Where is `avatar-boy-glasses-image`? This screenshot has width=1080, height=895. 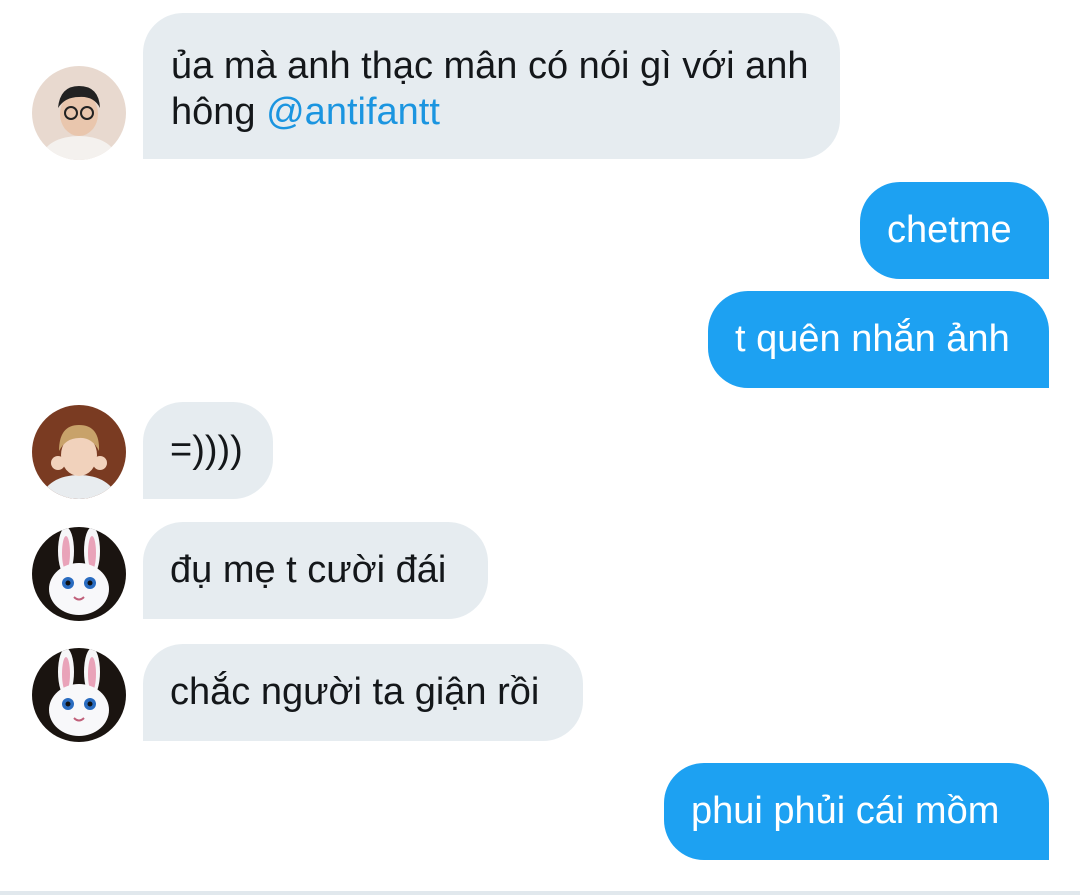 avatar-boy-glasses-image is located at coordinates (79, 113).